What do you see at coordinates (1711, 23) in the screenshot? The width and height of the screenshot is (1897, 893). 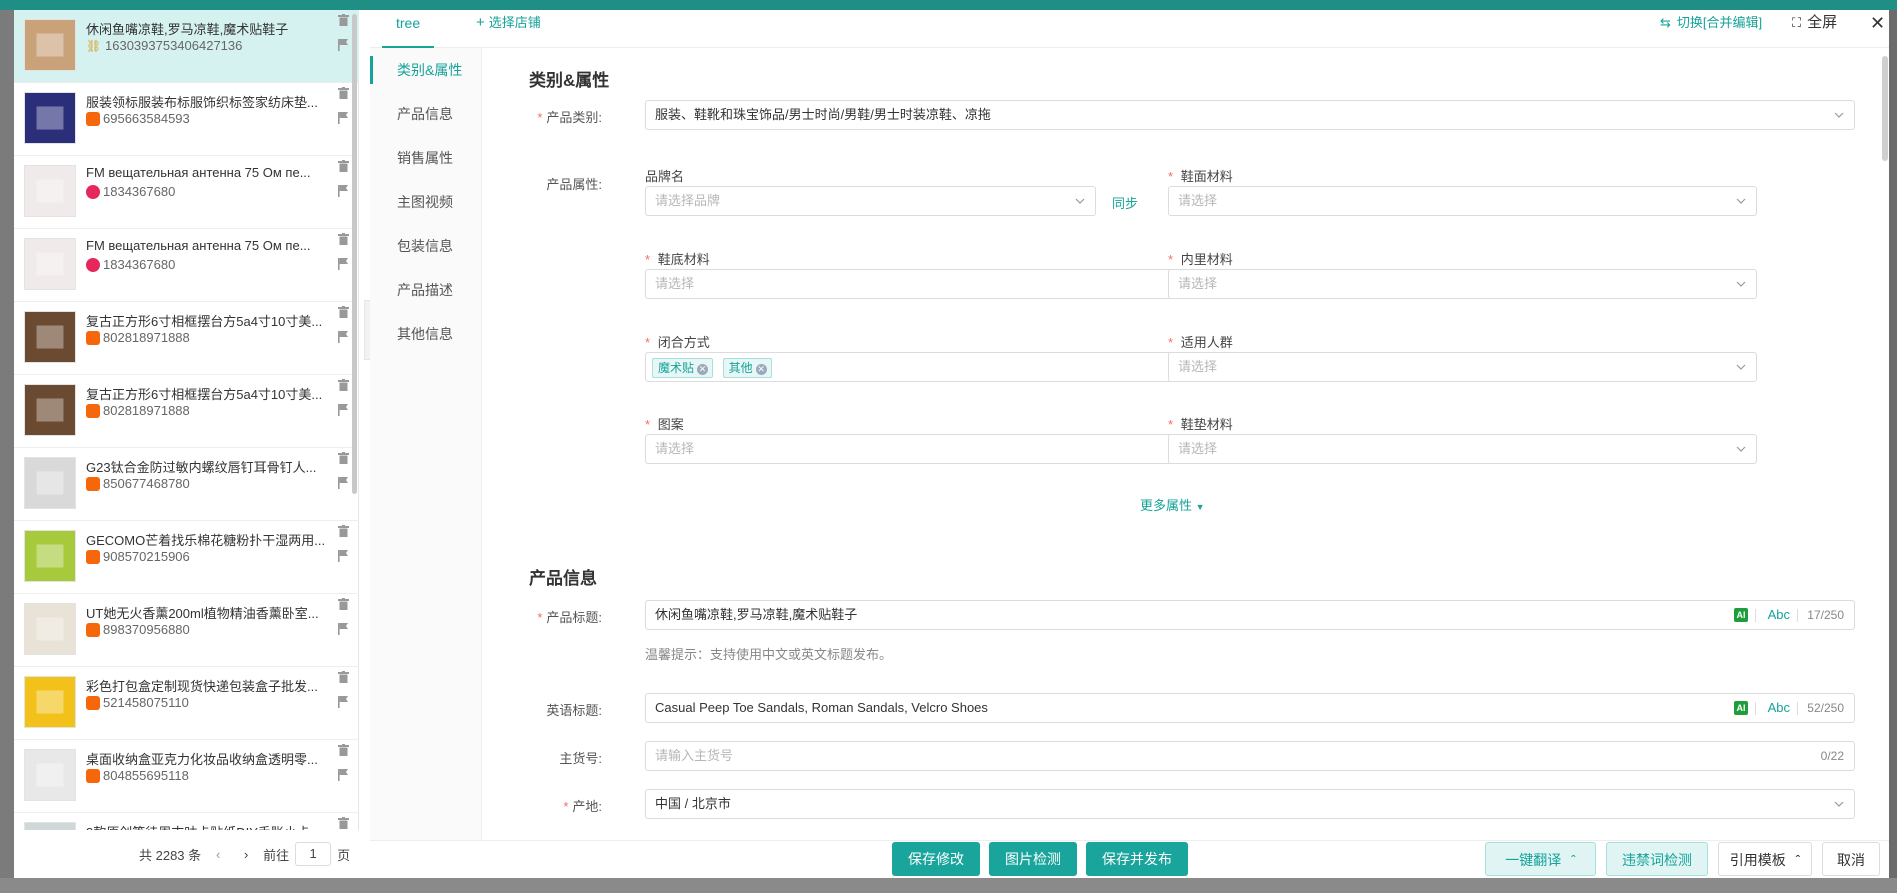 I see `switch-merge-edit-button: ⇆ 切换[合并编辑]` at bounding box center [1711, 23].